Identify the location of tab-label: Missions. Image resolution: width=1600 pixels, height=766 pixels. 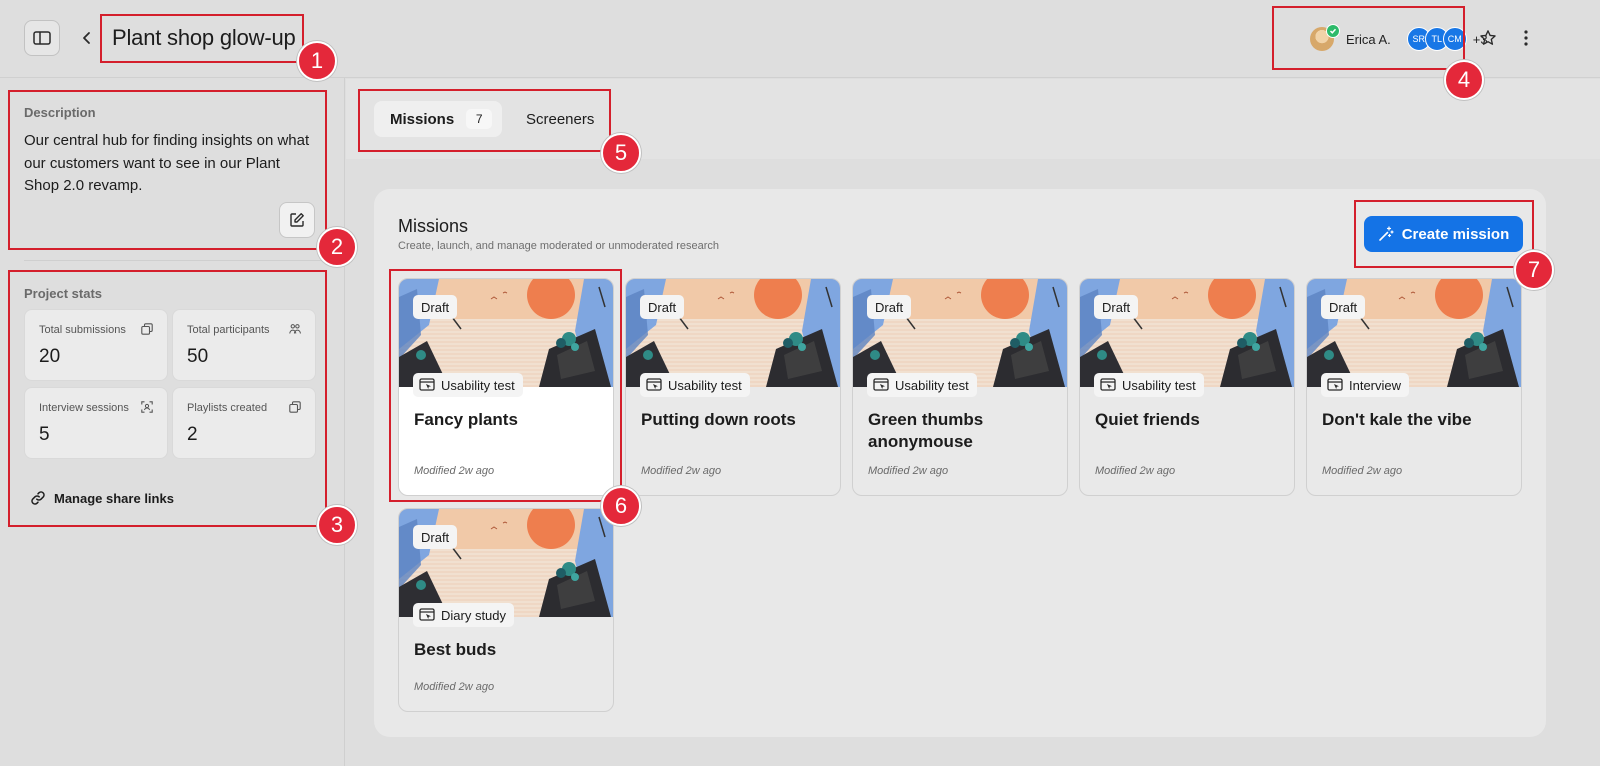
(422, 119).